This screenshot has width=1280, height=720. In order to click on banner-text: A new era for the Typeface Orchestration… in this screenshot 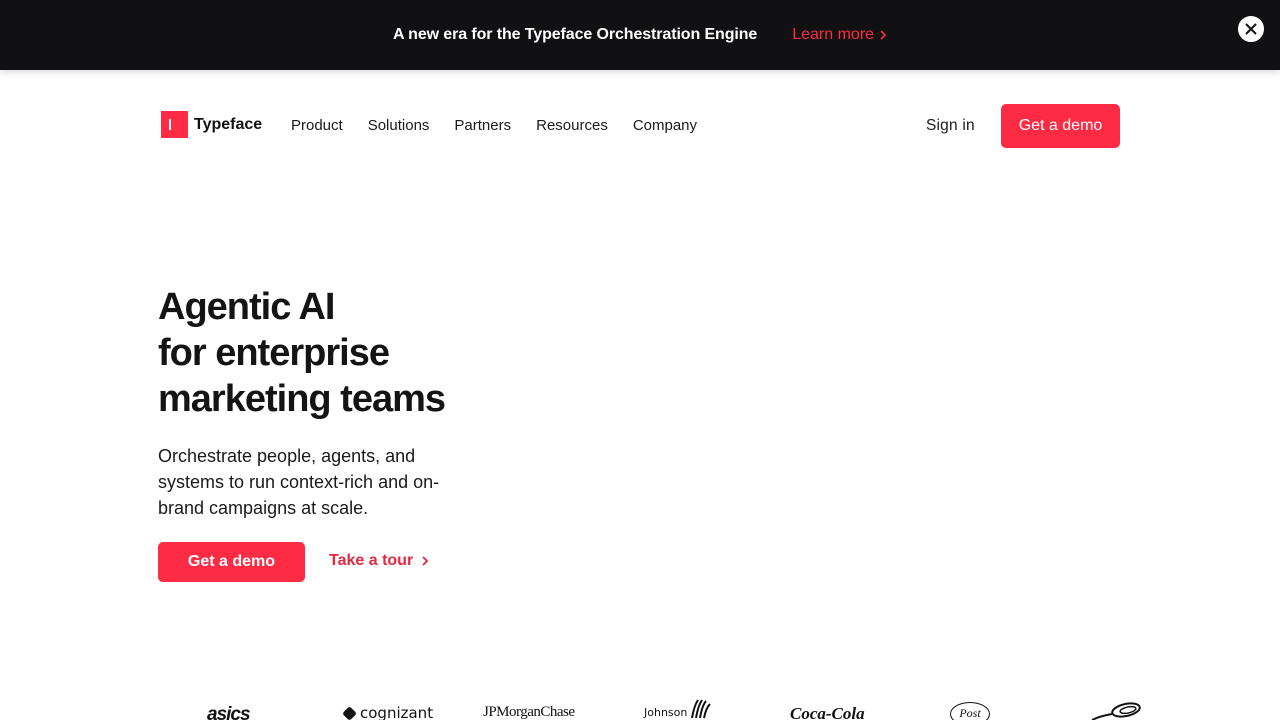, I will do `click(575, 34)`.